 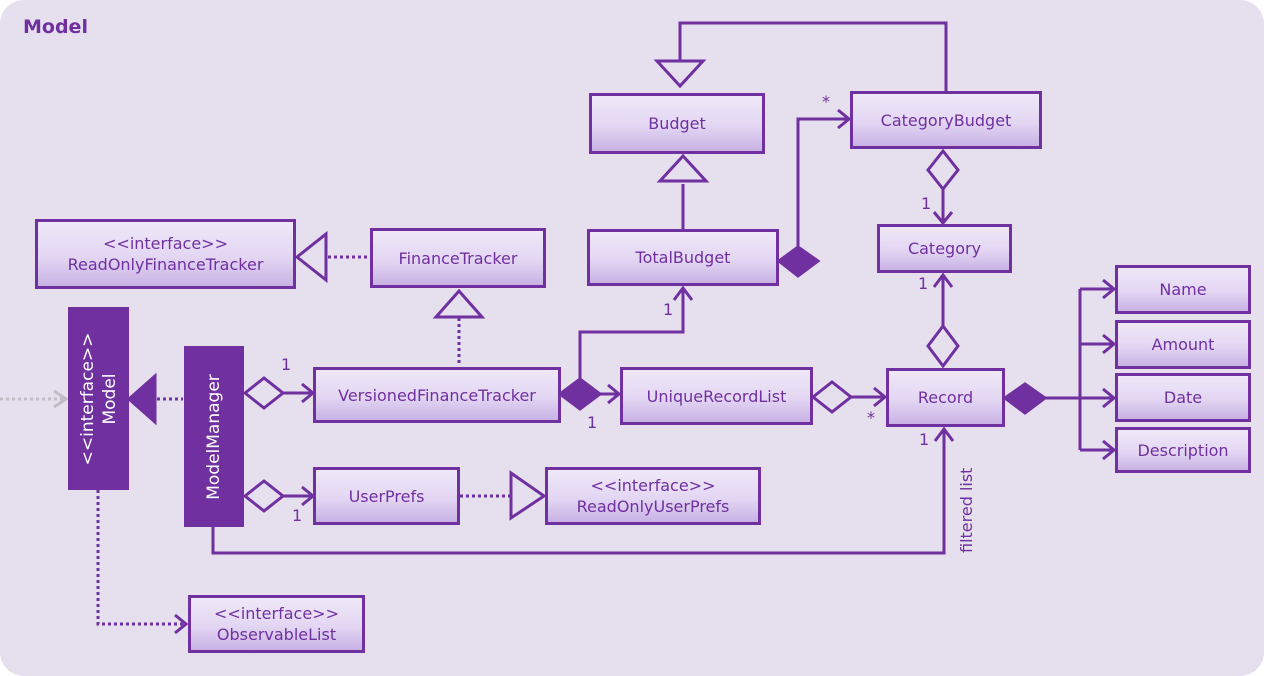 I want to click on mm-realization-triangle, so click(x=141, y=399).